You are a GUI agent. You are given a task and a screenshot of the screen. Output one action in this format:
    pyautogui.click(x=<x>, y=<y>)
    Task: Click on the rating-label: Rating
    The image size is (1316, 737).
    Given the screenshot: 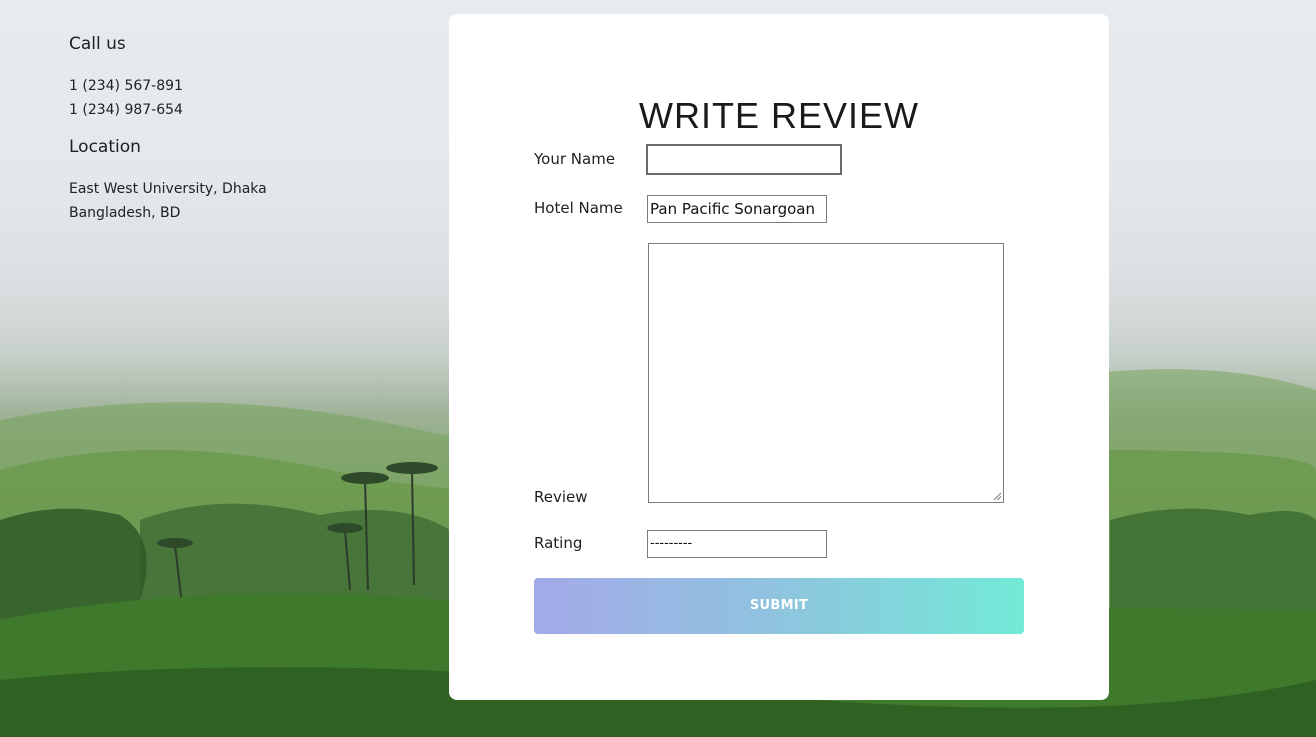 What is the action you would take?
    pyautogui.click(x=558, y=543)
    